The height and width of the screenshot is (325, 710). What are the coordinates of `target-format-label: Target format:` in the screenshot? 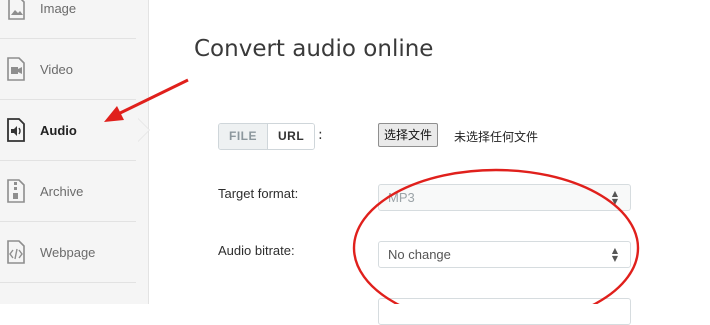 It's located at (258, 193).